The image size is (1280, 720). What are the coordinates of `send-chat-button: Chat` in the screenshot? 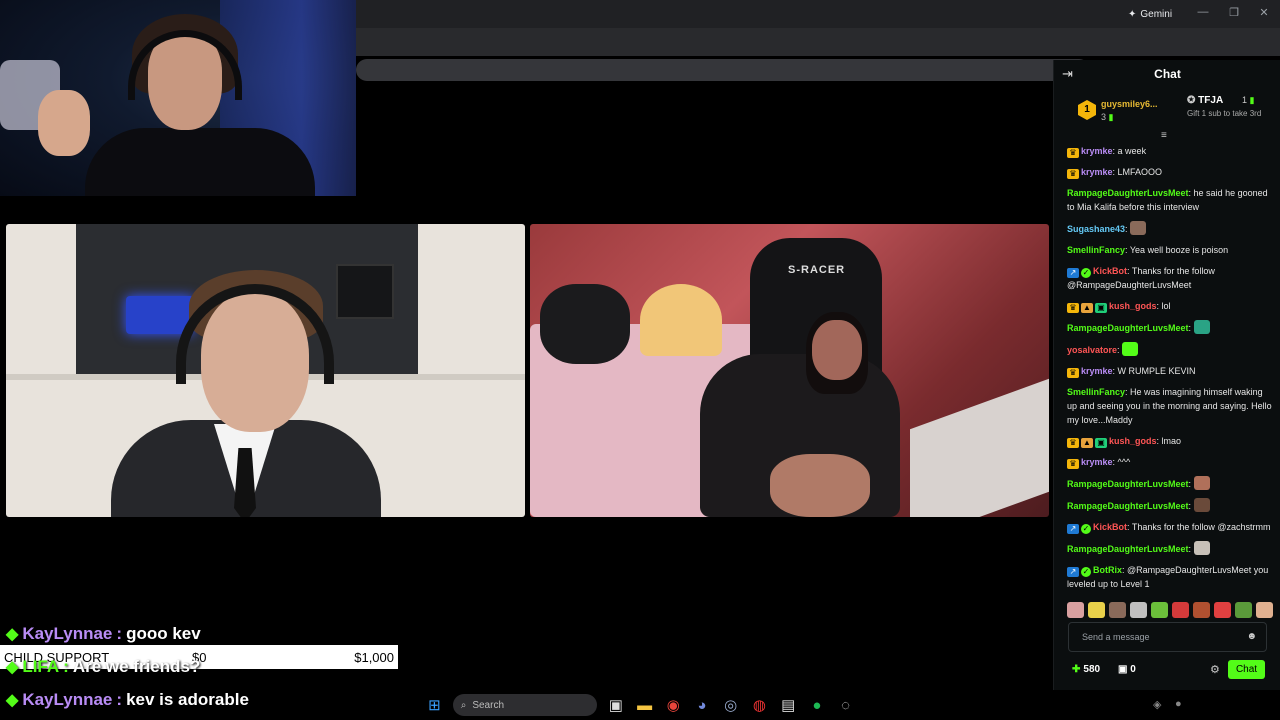 It's located at (1246, 669).